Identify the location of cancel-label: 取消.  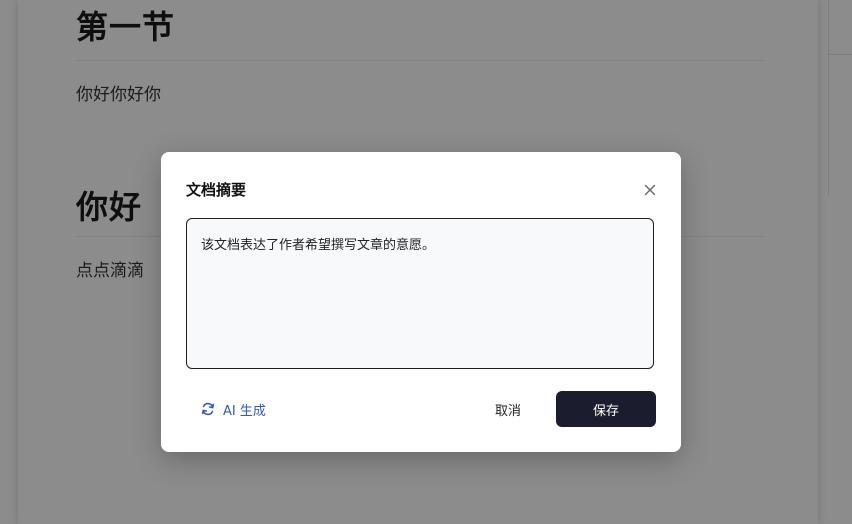
(507, 411).